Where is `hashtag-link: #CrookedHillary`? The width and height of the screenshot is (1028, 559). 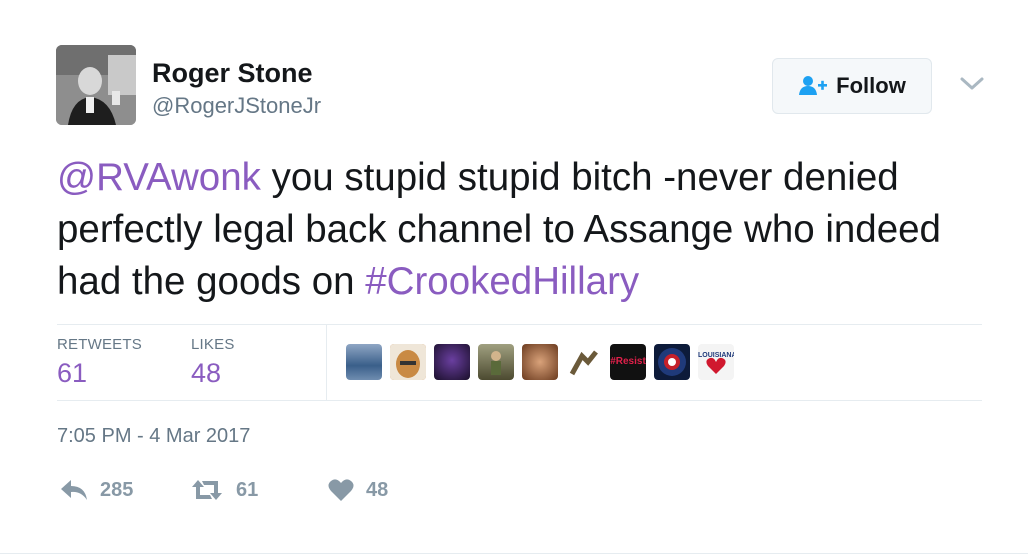
hashtag-link: #CrookedHillary is located at coordinates (502, 281).